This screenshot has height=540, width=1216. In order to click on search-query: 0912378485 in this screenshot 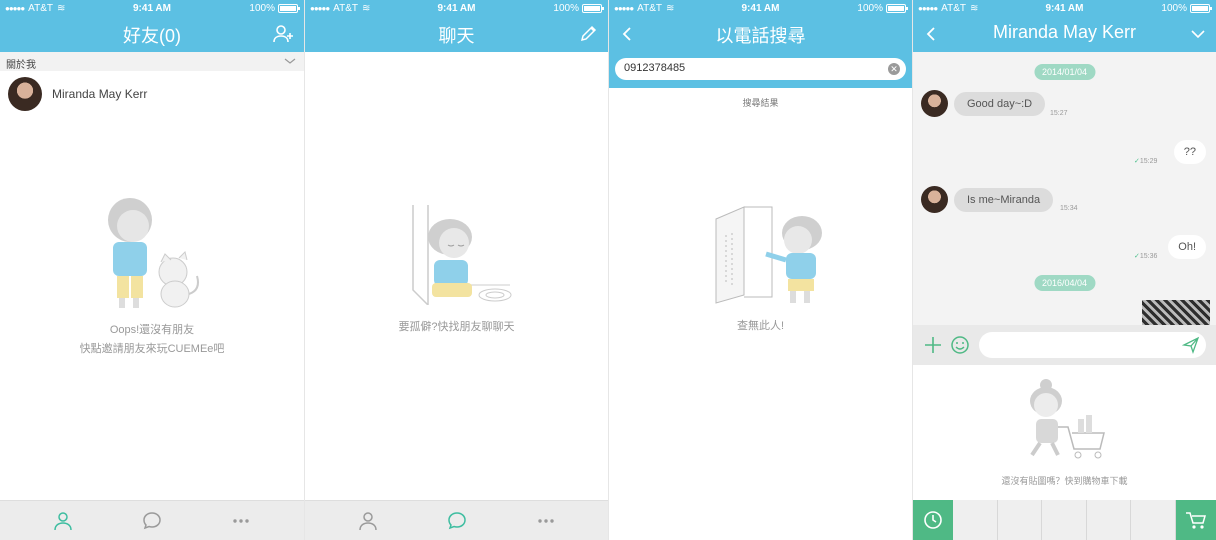, I will do `click(655, 68)`.